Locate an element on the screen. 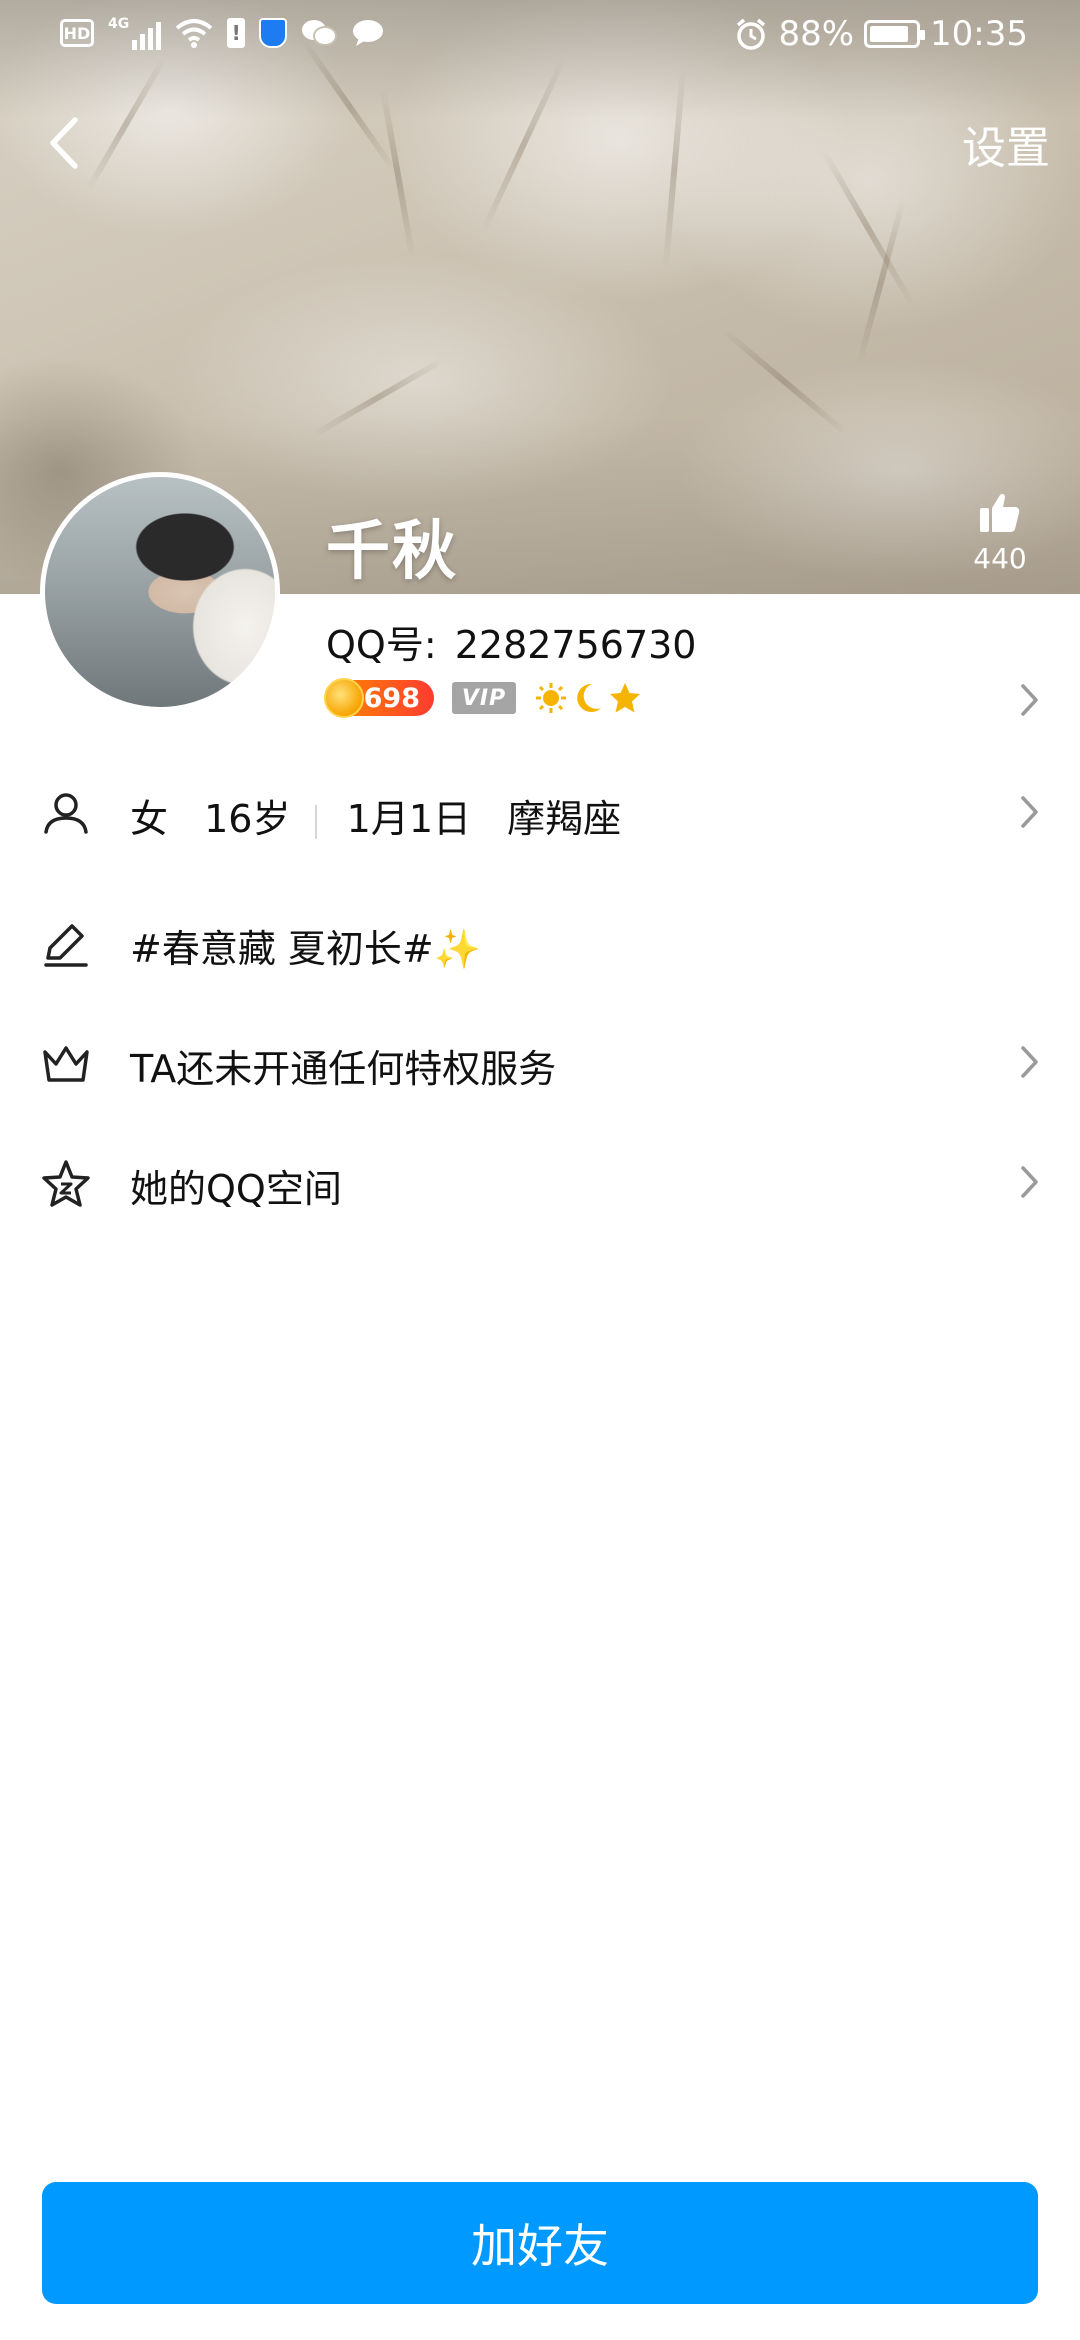  signal-icon: 4G is located at coordinates (135, 33).